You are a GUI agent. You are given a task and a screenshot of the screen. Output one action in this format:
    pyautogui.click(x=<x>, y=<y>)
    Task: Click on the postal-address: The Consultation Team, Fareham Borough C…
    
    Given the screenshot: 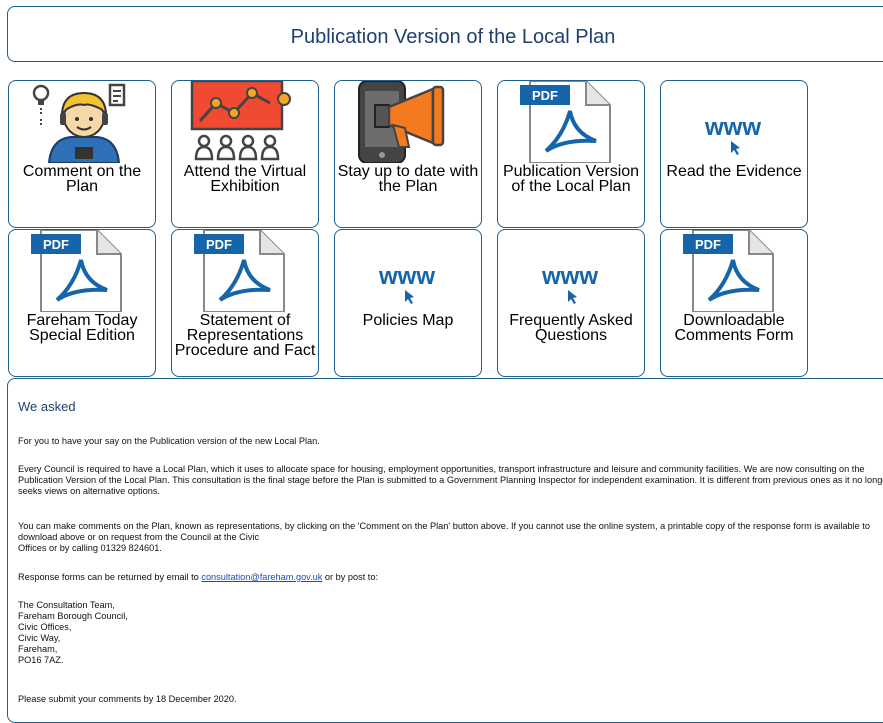 What is the action you would take?
    pyautogui.click(x=450, y=633)
    